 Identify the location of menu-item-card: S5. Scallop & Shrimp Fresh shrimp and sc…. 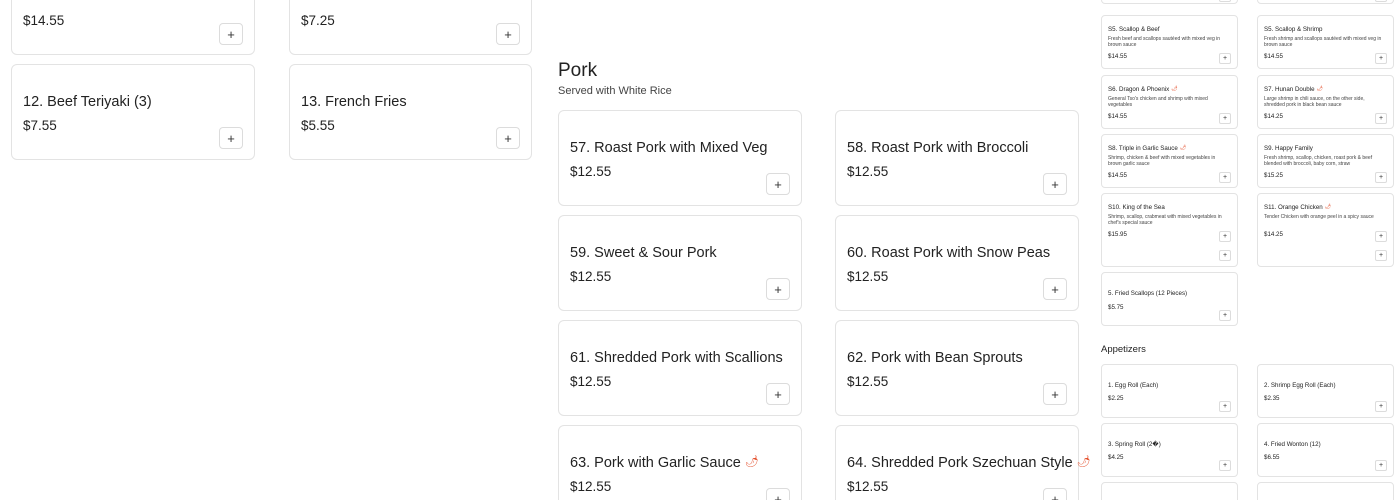
(1325, 42).